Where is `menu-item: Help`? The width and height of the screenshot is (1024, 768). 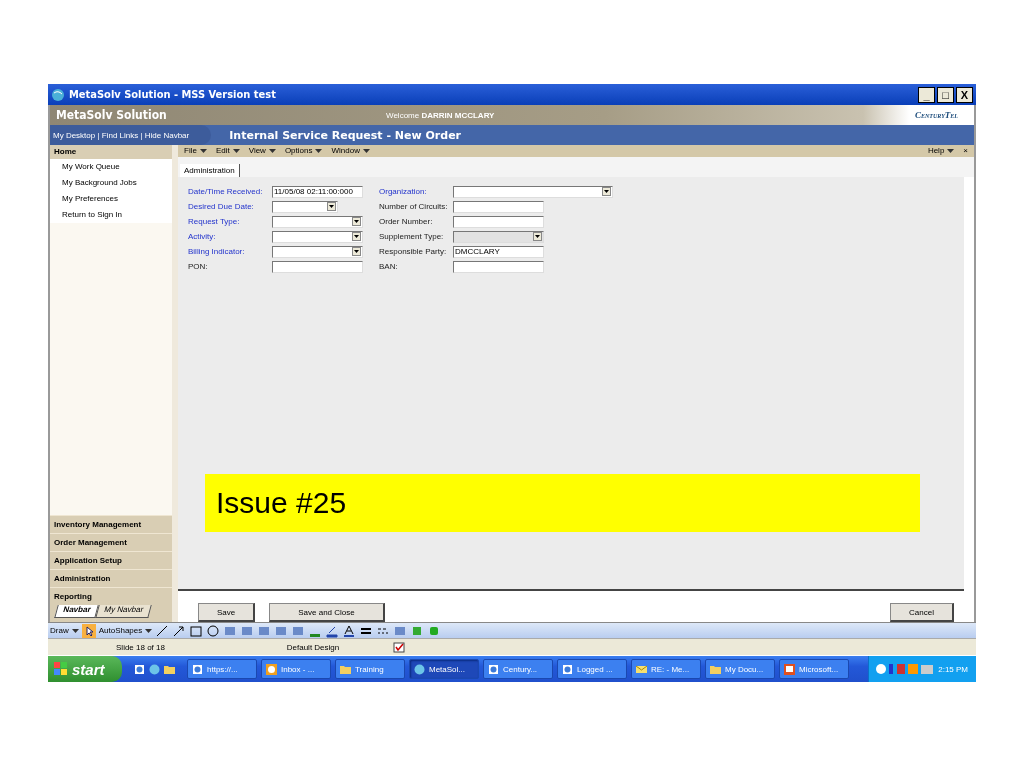
menu-item: Help is located at coordinates (941, 151).